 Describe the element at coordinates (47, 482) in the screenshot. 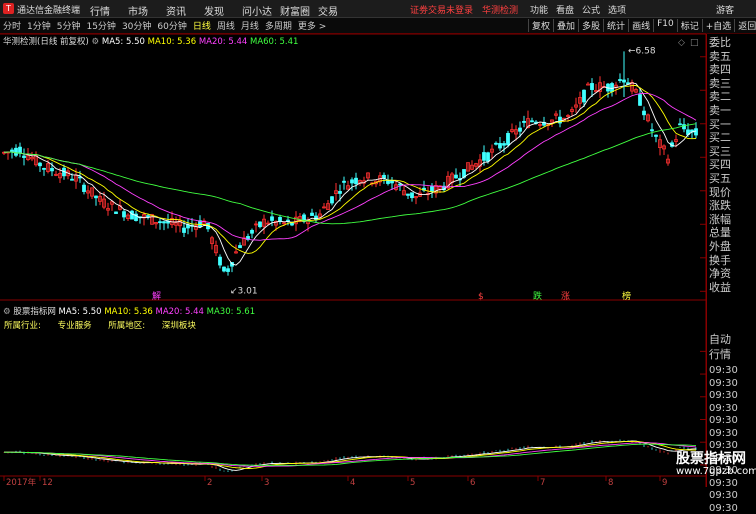

I see `x-tick-label: 12` at that location.